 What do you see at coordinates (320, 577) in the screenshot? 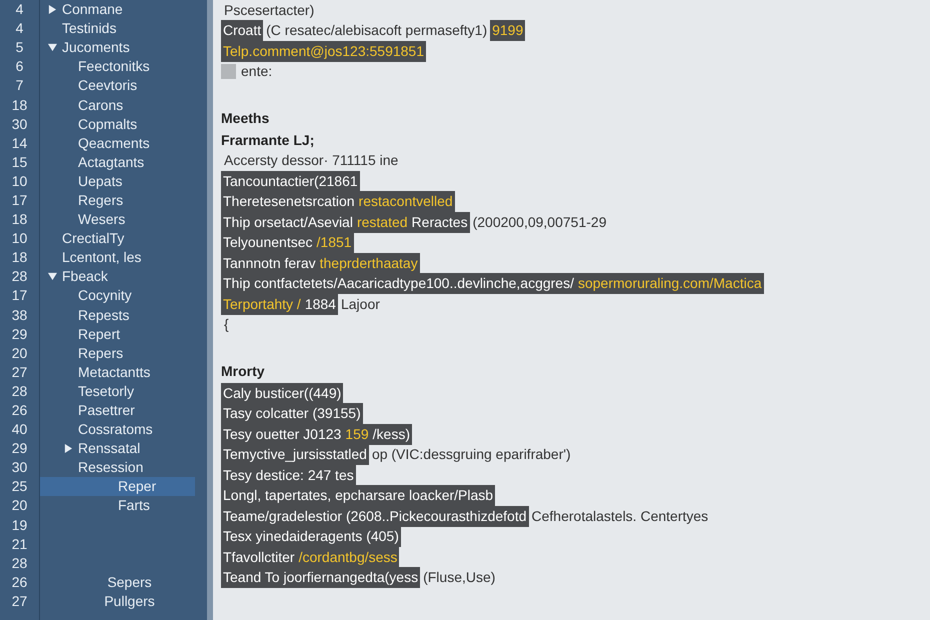
I see `code-text: Teand To joorfiernangedta(yess` at bounding box center [320, 577].